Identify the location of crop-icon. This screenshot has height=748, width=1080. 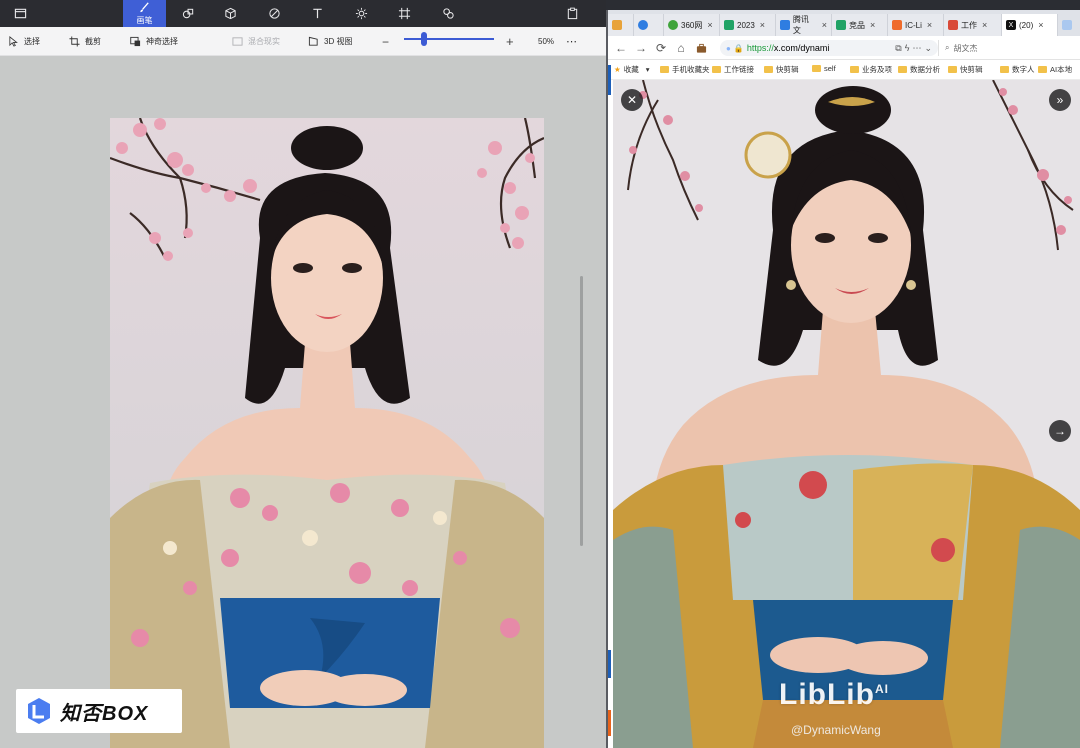
(74, 41).